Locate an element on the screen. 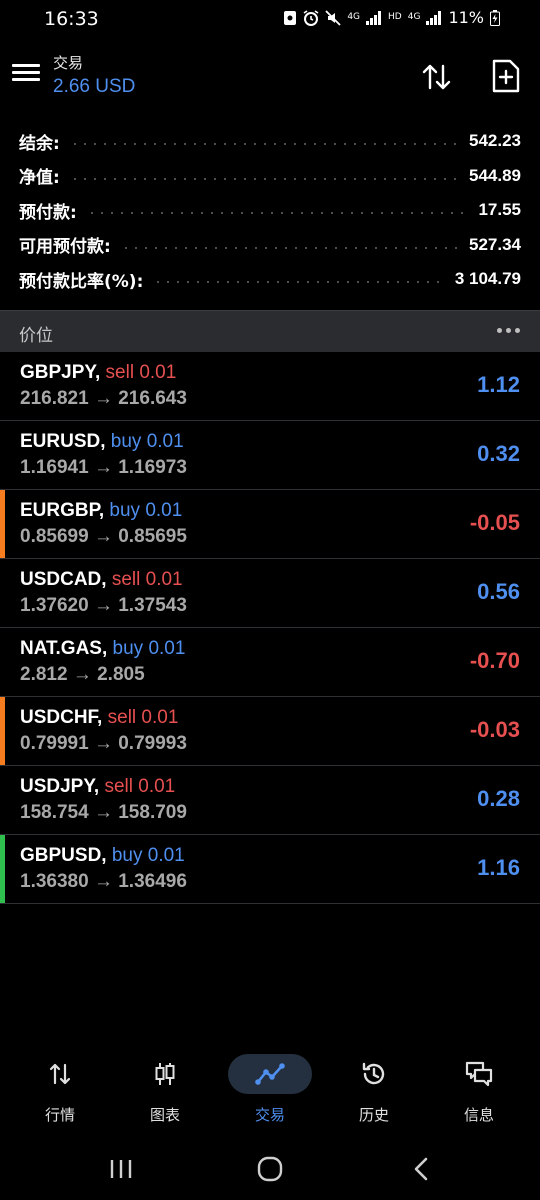 The height and width of the screenshot is (1200, 540). position-profit: -0.05 is located at coordinates (494, 522).